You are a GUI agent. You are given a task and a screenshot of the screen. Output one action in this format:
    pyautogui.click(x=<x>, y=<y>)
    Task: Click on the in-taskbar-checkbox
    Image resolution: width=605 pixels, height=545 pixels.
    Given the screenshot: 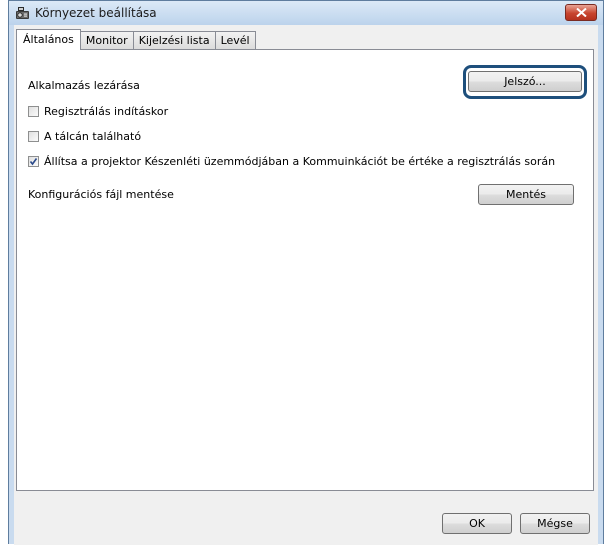 What is the action you would take?
    pyautogui.click(x=33, y=136)
    